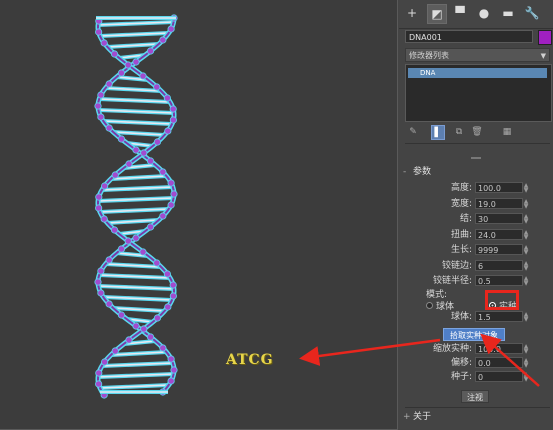 This screenshot has width=553, height=430. What do you see at coordinates (499, 348) in the screenshot?
I see `param2-value-field: 100.0` at bounding box center [499, 348].